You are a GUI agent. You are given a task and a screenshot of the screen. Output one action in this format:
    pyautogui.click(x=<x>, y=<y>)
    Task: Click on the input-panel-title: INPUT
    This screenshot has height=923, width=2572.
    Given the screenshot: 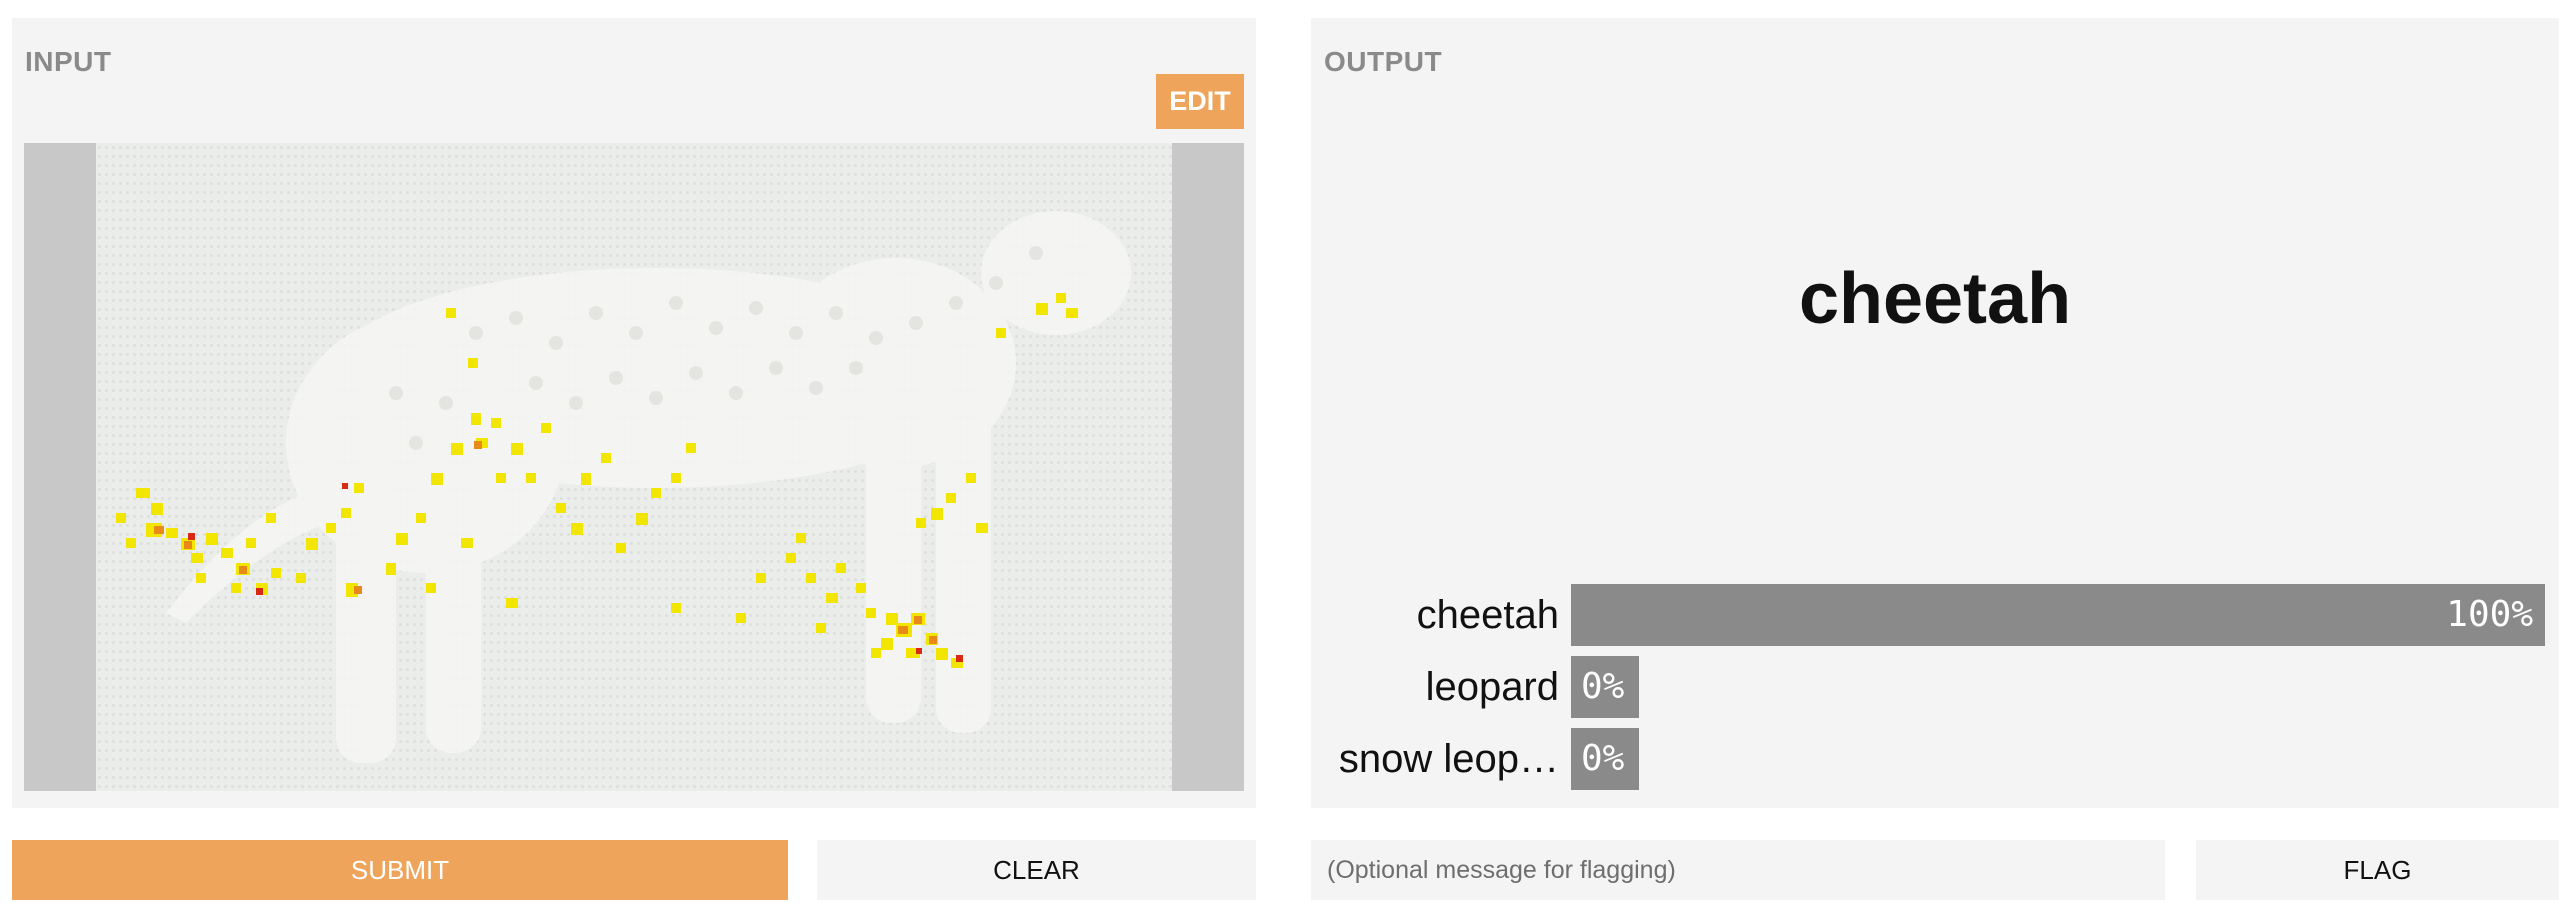 What is the action you would take?
    pyautogui.click(x=68, y=61)
    